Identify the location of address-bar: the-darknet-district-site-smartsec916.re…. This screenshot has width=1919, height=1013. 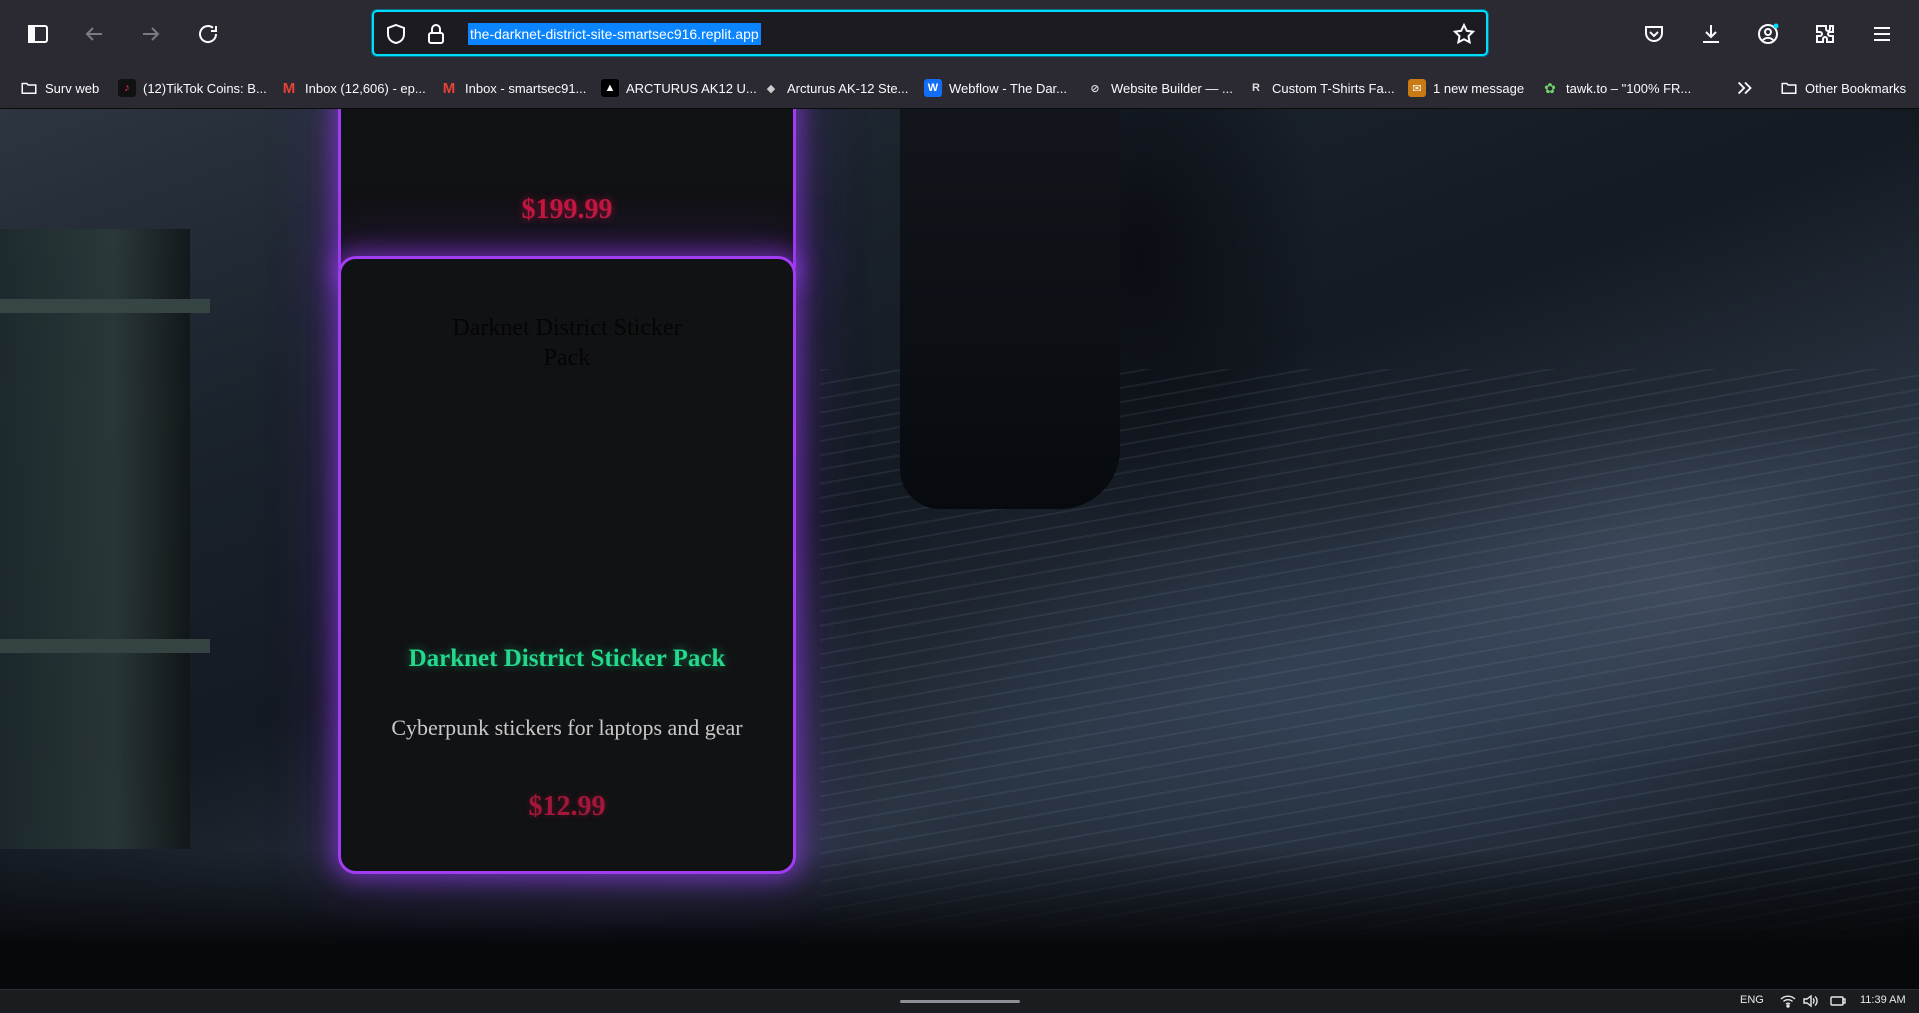
(930, 33).